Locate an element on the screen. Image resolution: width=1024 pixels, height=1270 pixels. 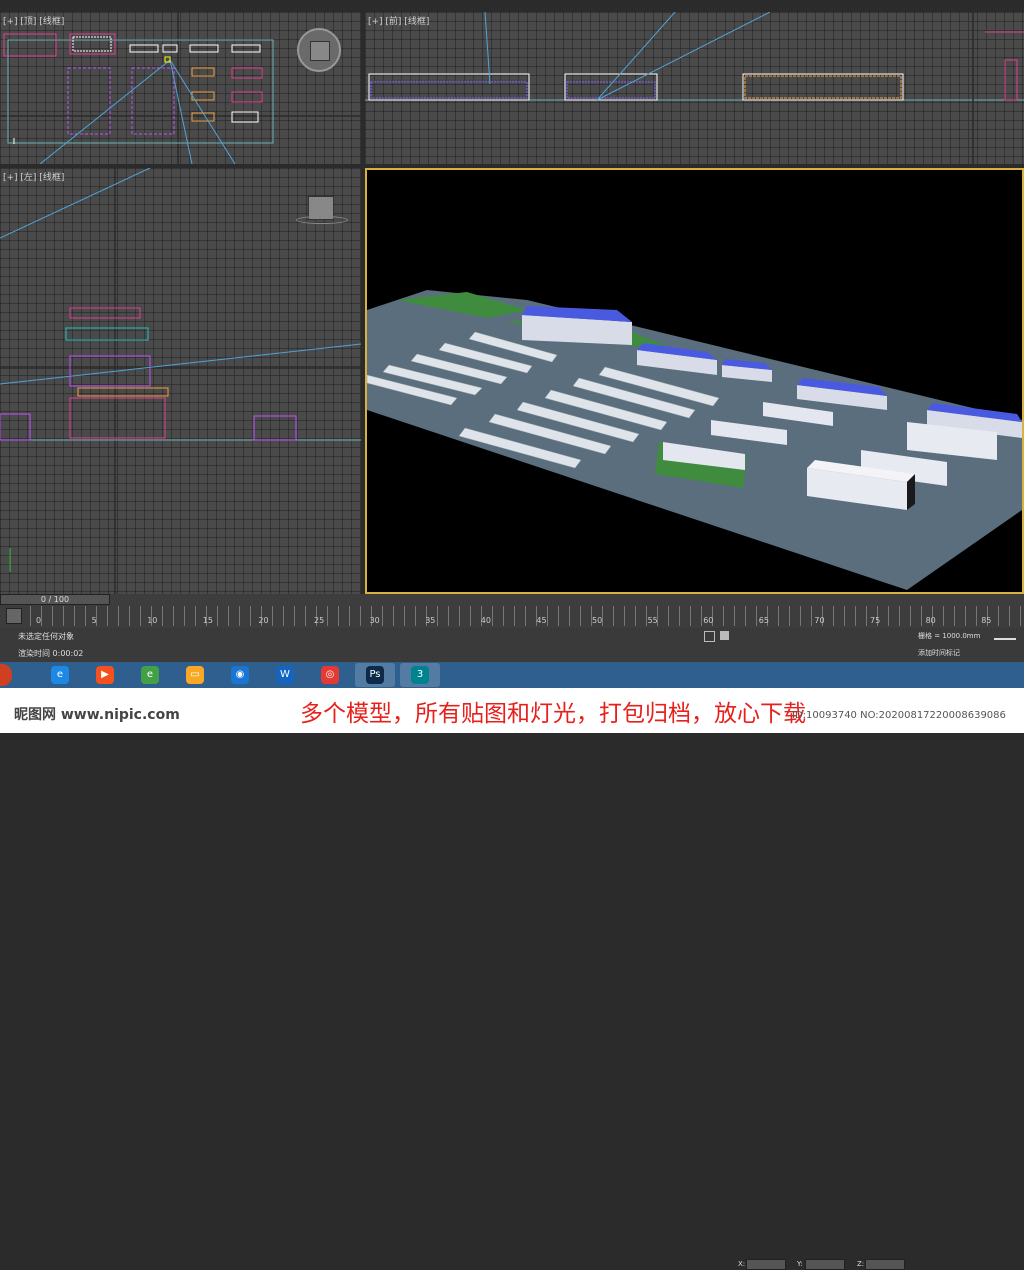
chrome-icon: ◎ is located at coordinates (330, 675).